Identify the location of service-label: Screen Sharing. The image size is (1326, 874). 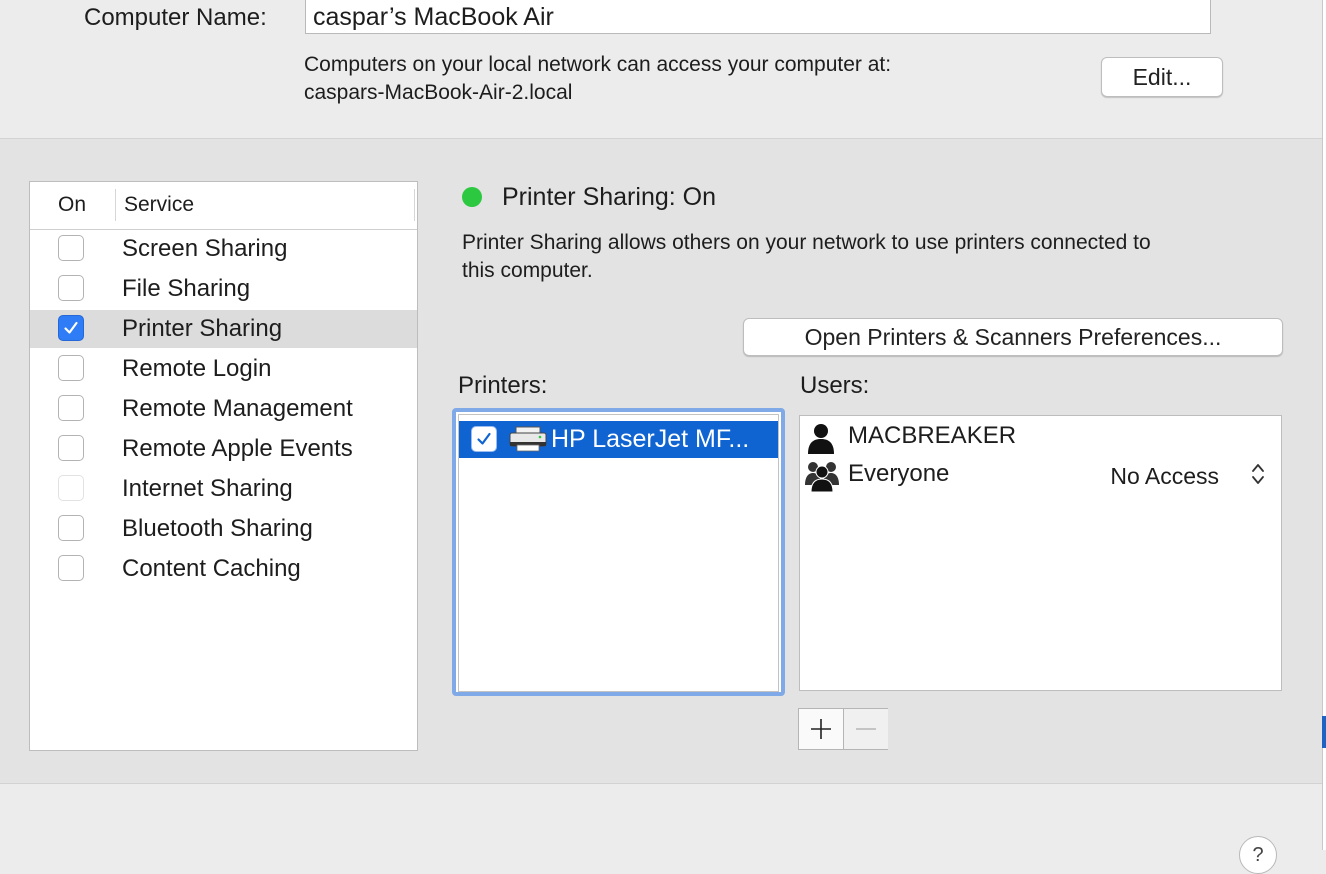
(205, 248).